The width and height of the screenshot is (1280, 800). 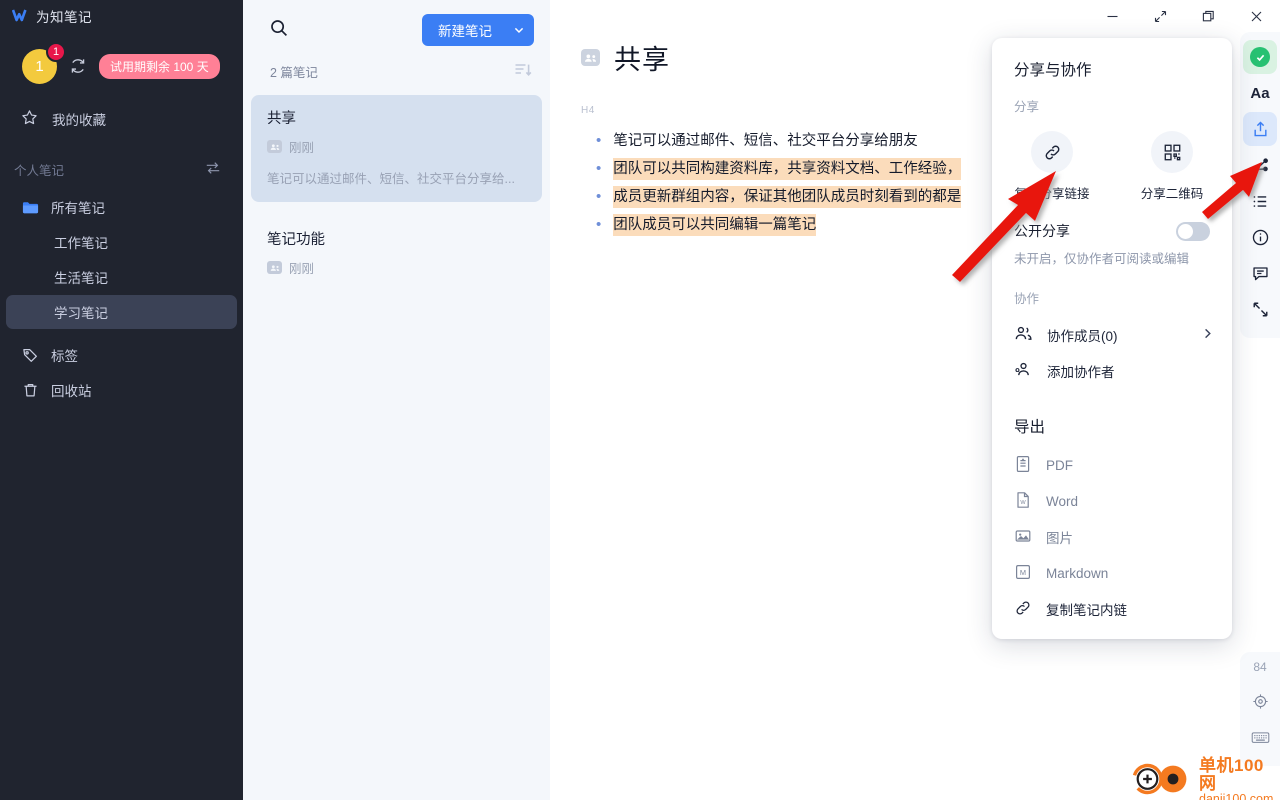 I want to click on bullet-text: 团队可以共同构建资料库，共享资料文档、工作经验，, so click(x=787, y=169).